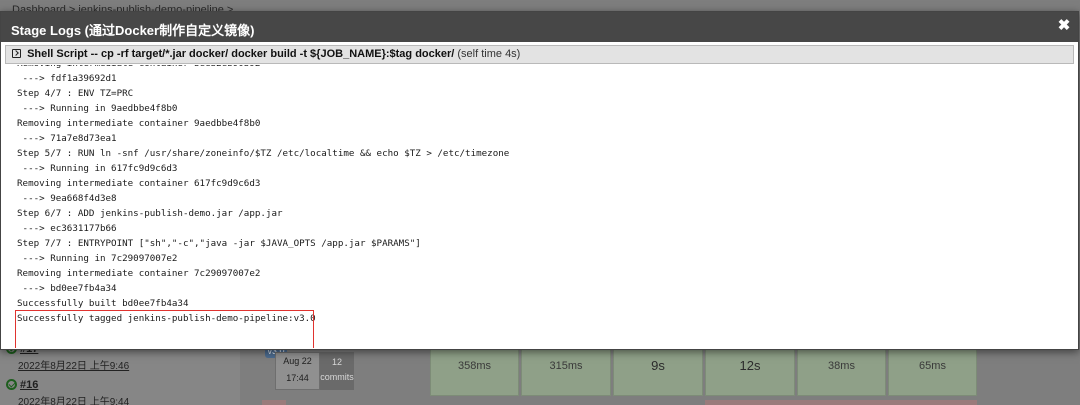  Describe the element at coordinates (297, 378) in the screenshot. I see `run-time: 17:44` at that location.